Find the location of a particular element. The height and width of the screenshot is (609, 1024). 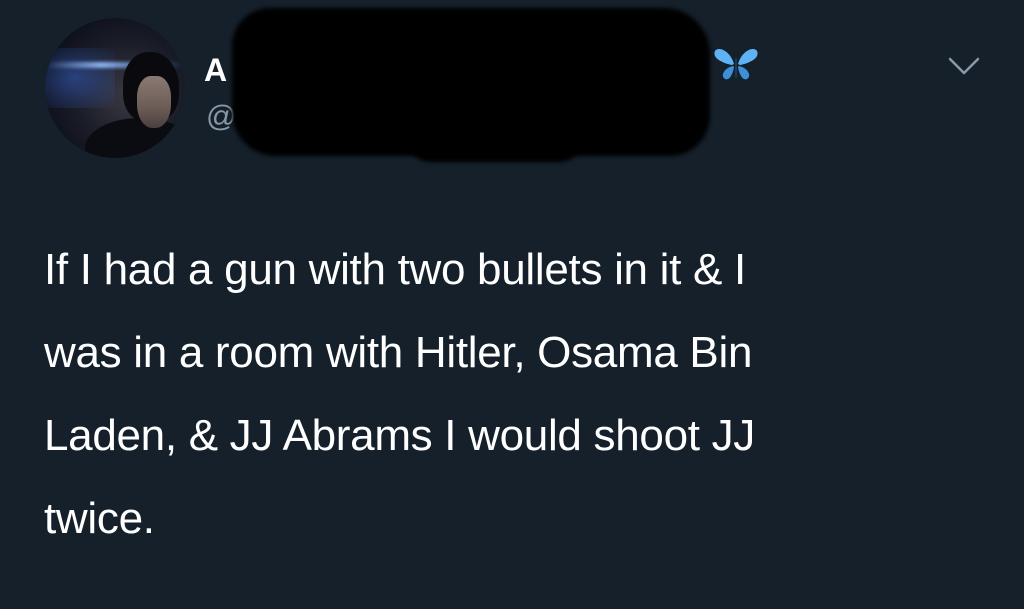

display-name: A is located at coordinates (215, 70).